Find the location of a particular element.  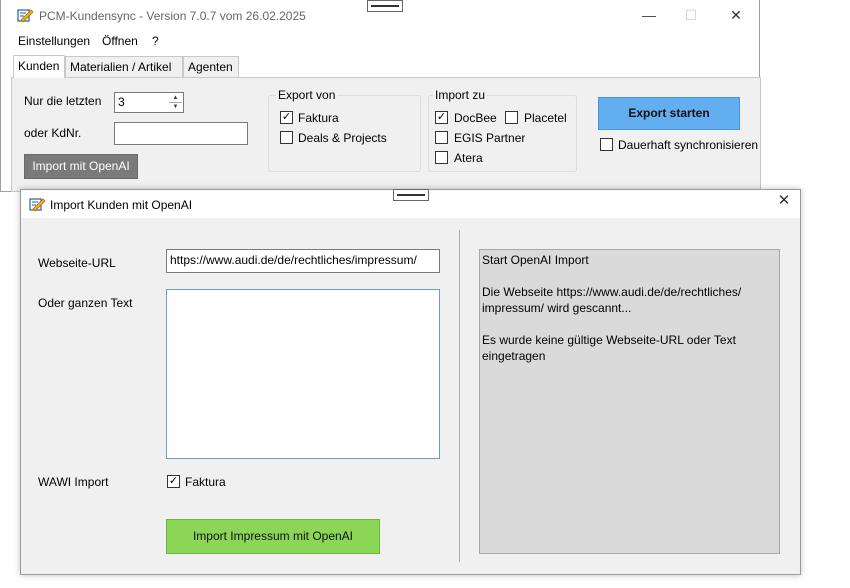

docbee-label: DocBee is located at coordinates (475, 118).